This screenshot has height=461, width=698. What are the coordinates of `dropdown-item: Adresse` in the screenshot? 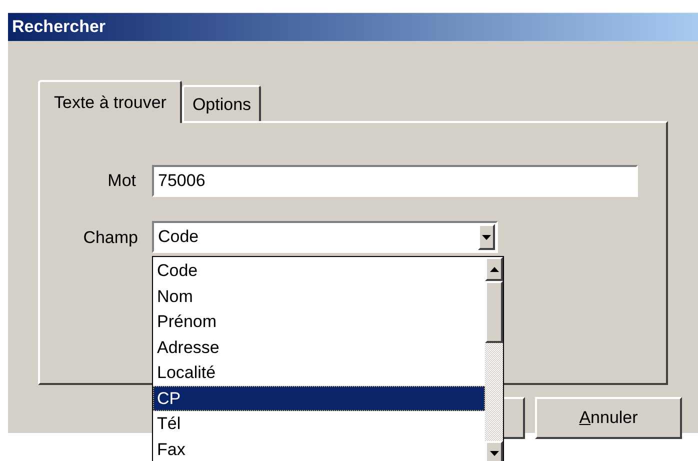 It's located at (319, 347).